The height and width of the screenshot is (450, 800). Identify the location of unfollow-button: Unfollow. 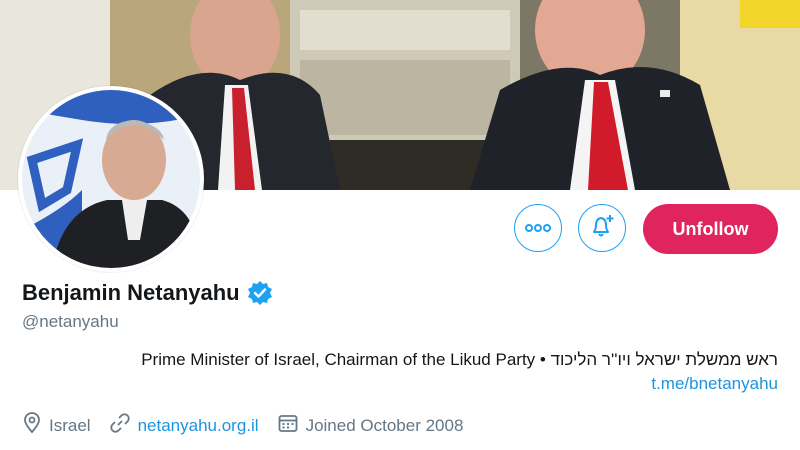
(710, 229).